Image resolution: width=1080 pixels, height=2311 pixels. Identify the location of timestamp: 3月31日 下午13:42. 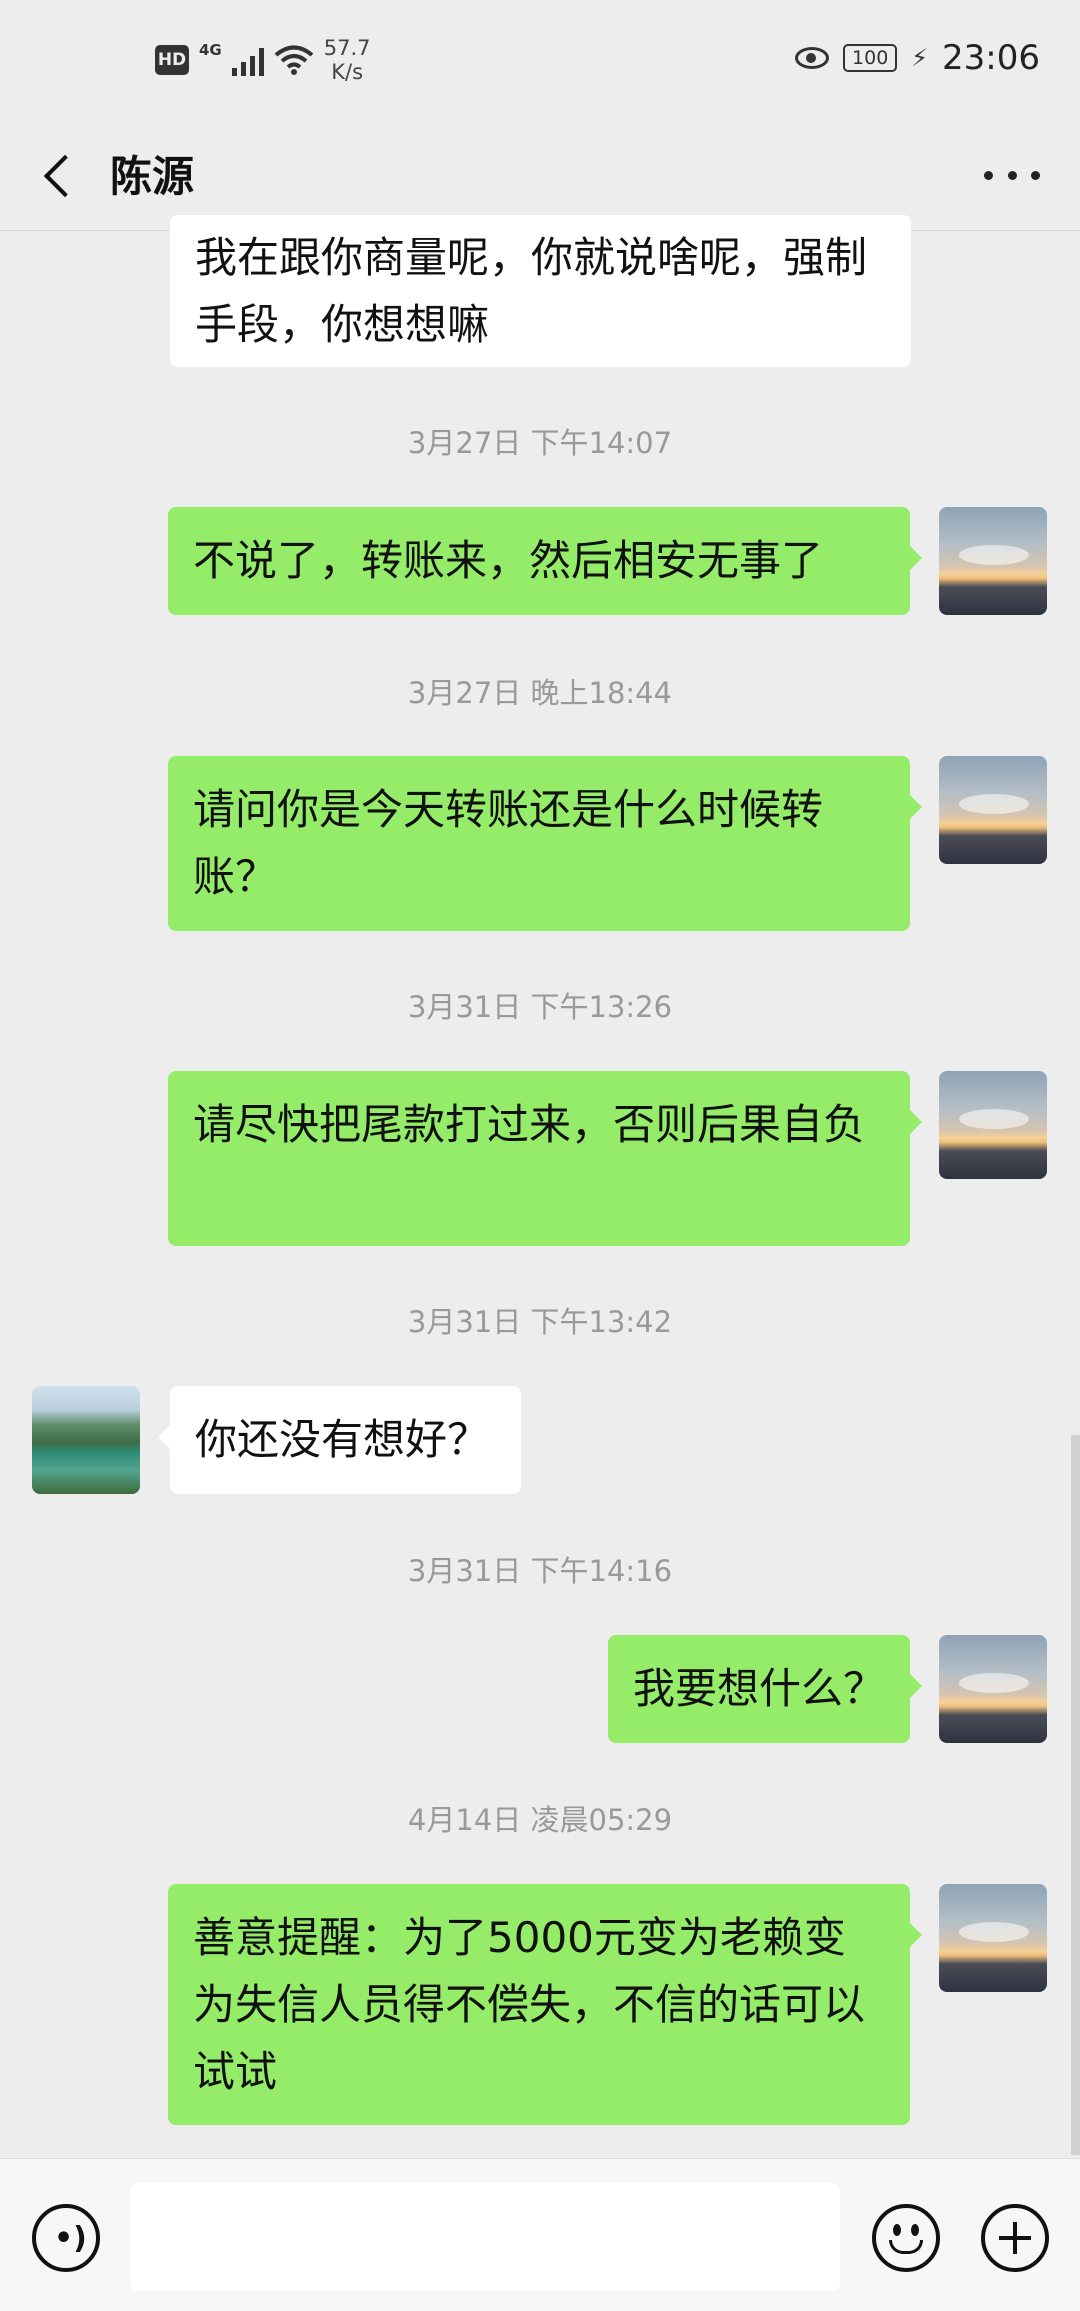
(540, 1322).